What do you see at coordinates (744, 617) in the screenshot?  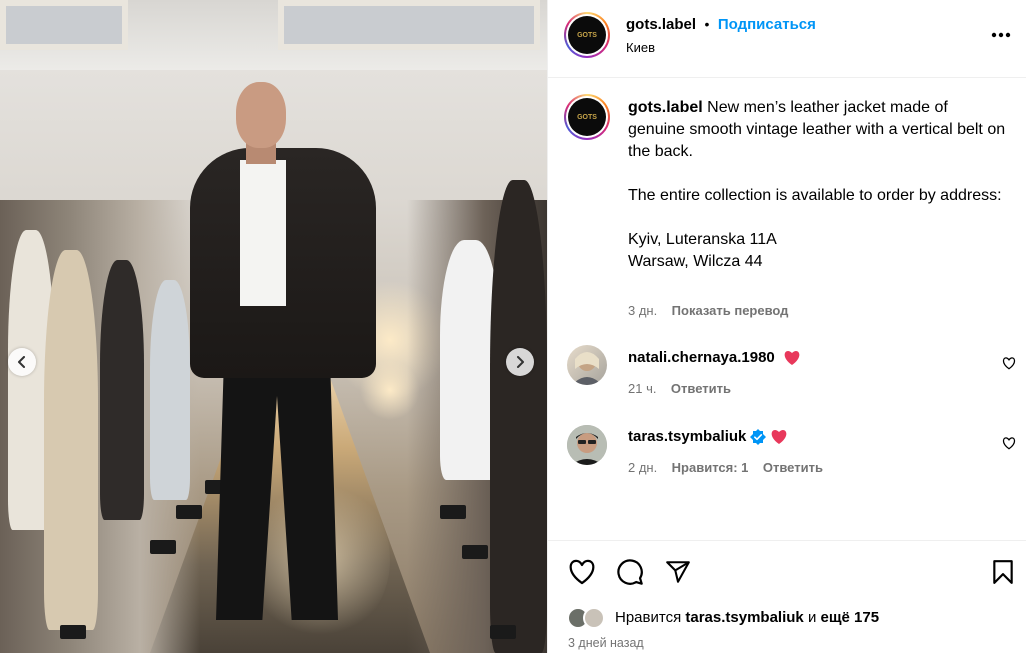 I see `likes-user-link: taras.tsymbaliuk` at bounding box center [744, 617].